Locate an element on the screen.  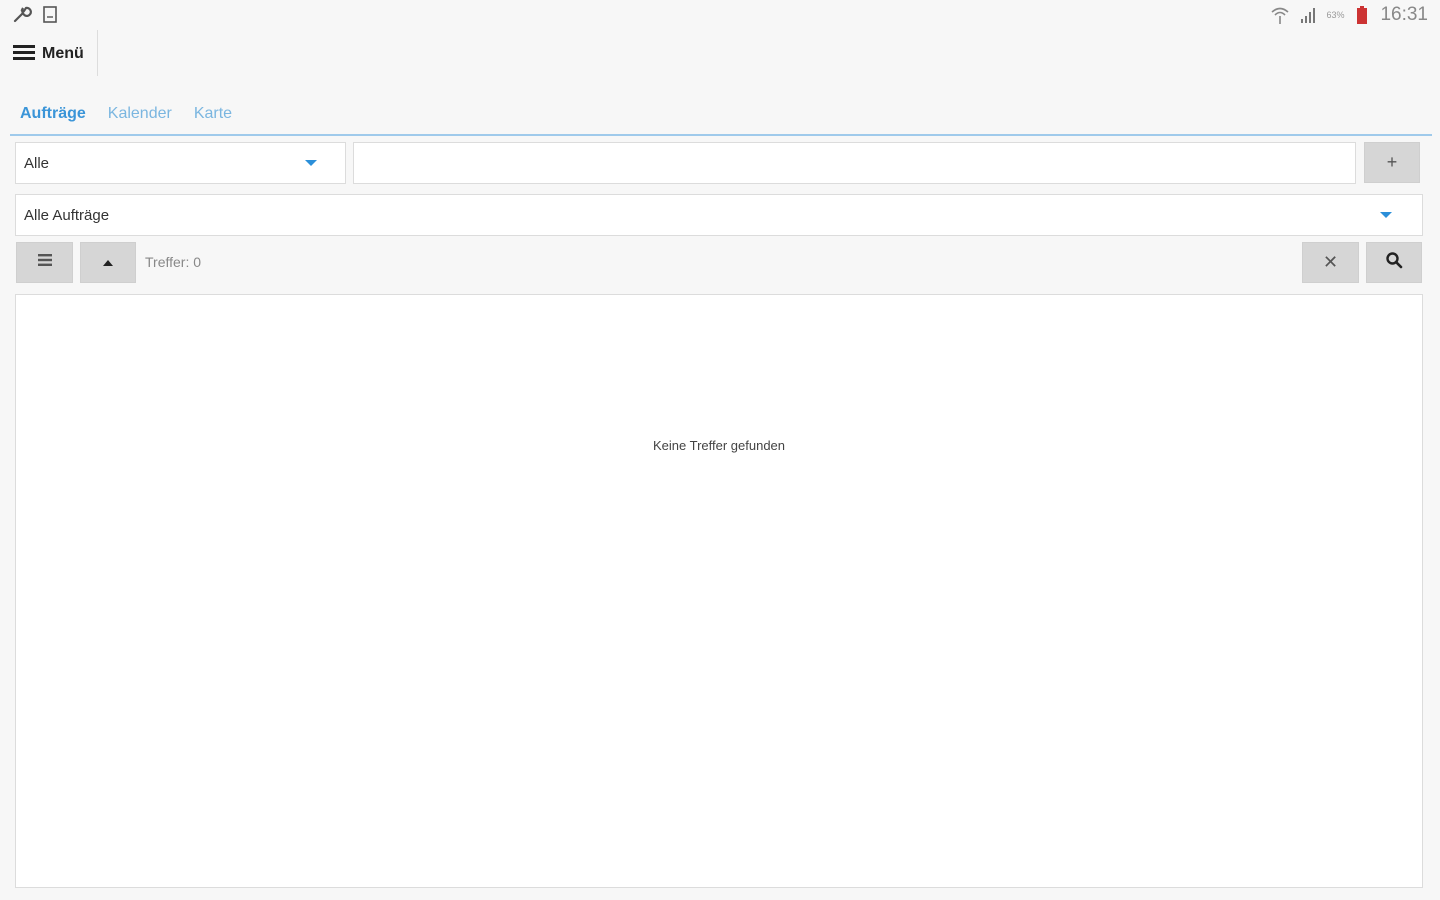
signal-icon is located at coordinates (1308, 15).